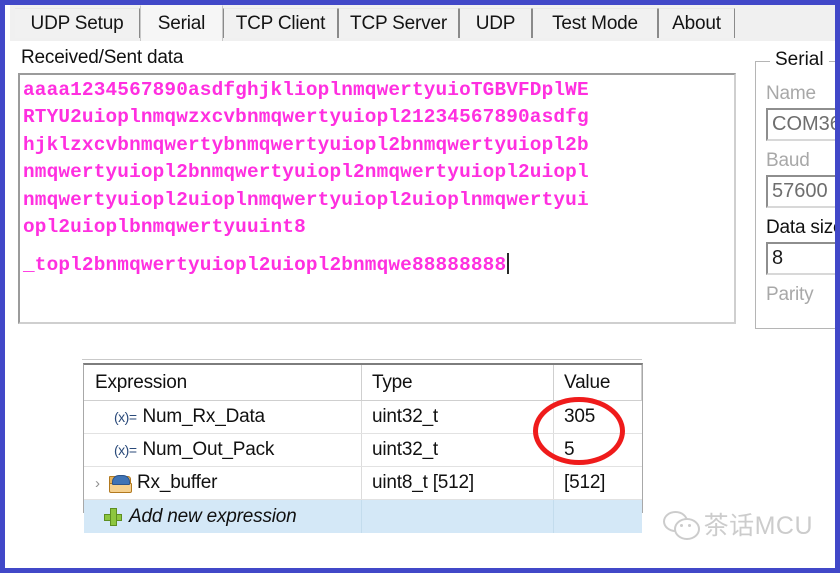 This screenshot has width=840, height=573. What do you see at coordinates (458, 483) in the screenshot?
I see `type-cell: uint8_t [512]` at bounding box center [458, 483].